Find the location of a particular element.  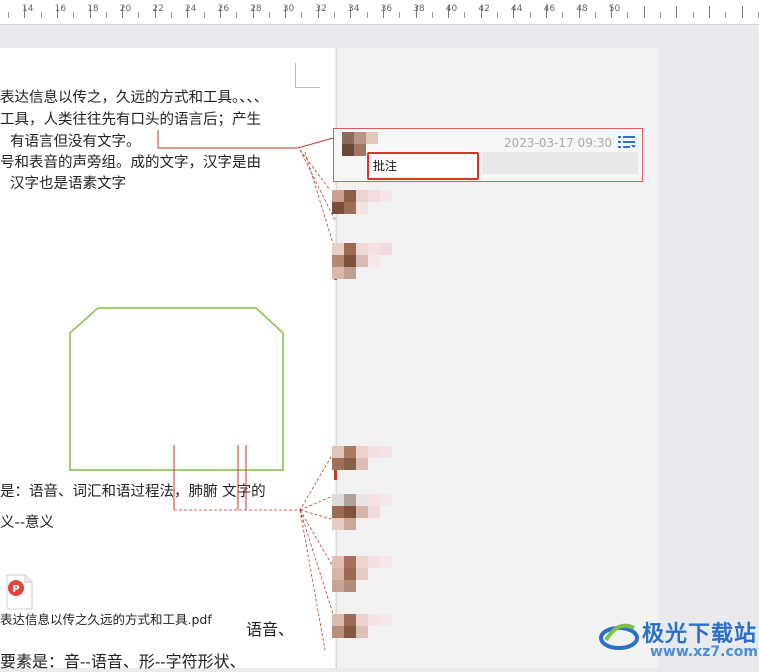

comment-input-extension is located at coordinates (560, 163).